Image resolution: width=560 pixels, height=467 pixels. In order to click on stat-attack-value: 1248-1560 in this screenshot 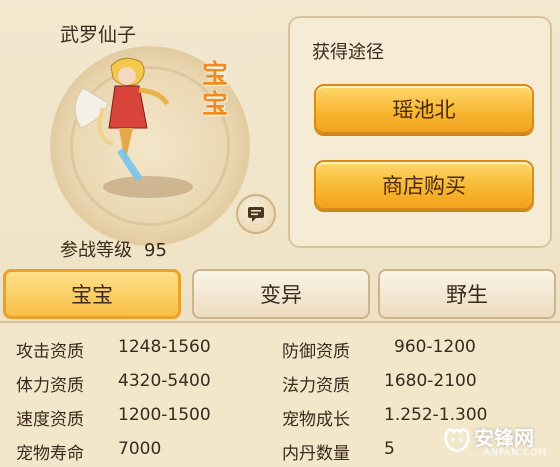, I will do `click(164, 347)`.